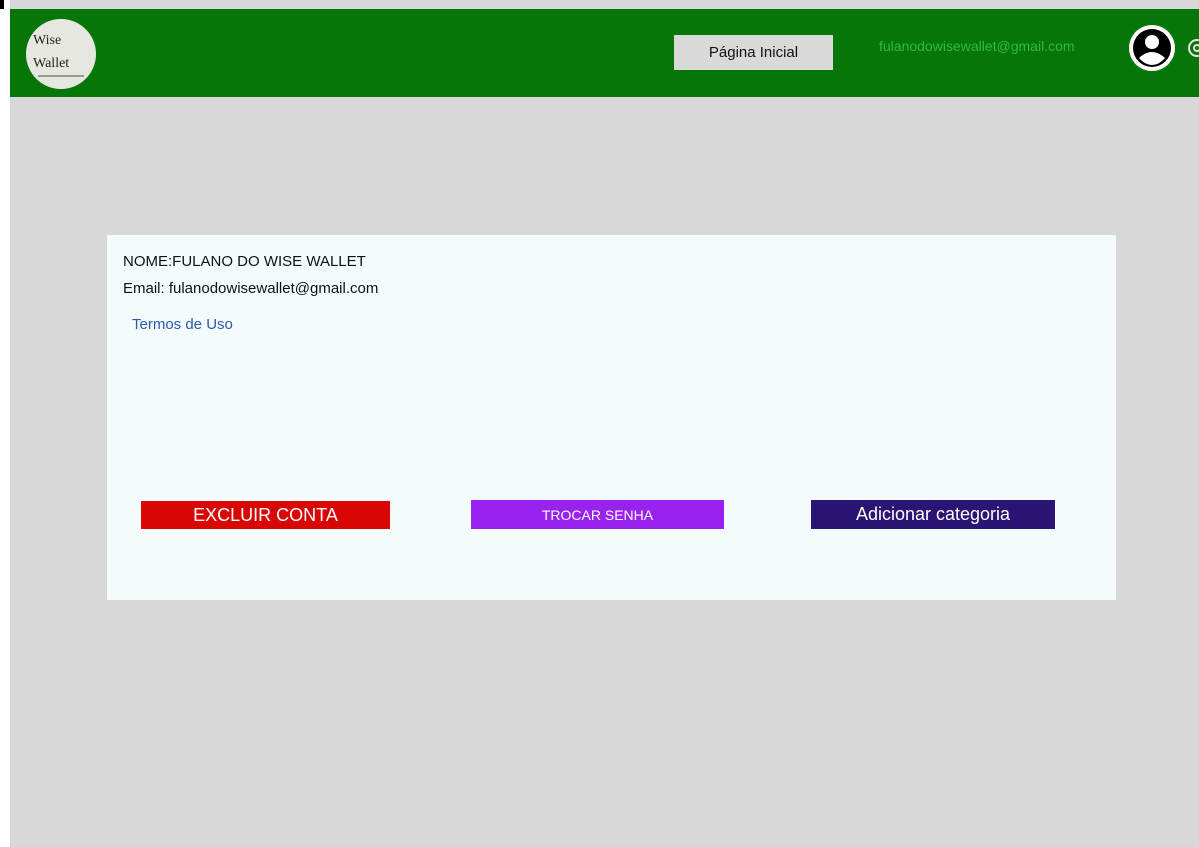 The width and height of the screenshot is (1199, 847). I want to click on logo-tagline, so click(61, 76).